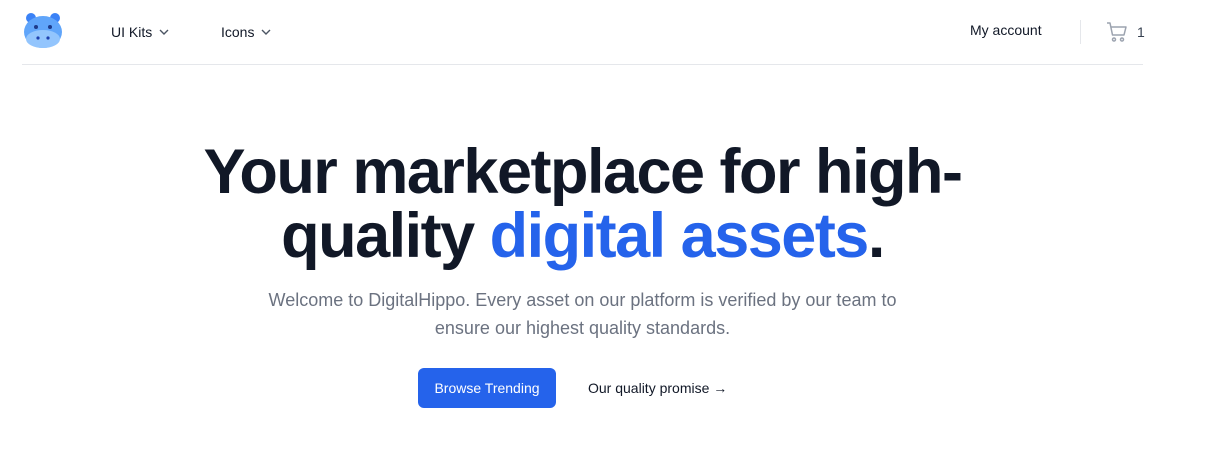 This screenshot has width=1218, height=473. Describe the element at coordinates (132, 32) in the screenshot. I see `nav-ui-kits-label: UI Kits` at that location.